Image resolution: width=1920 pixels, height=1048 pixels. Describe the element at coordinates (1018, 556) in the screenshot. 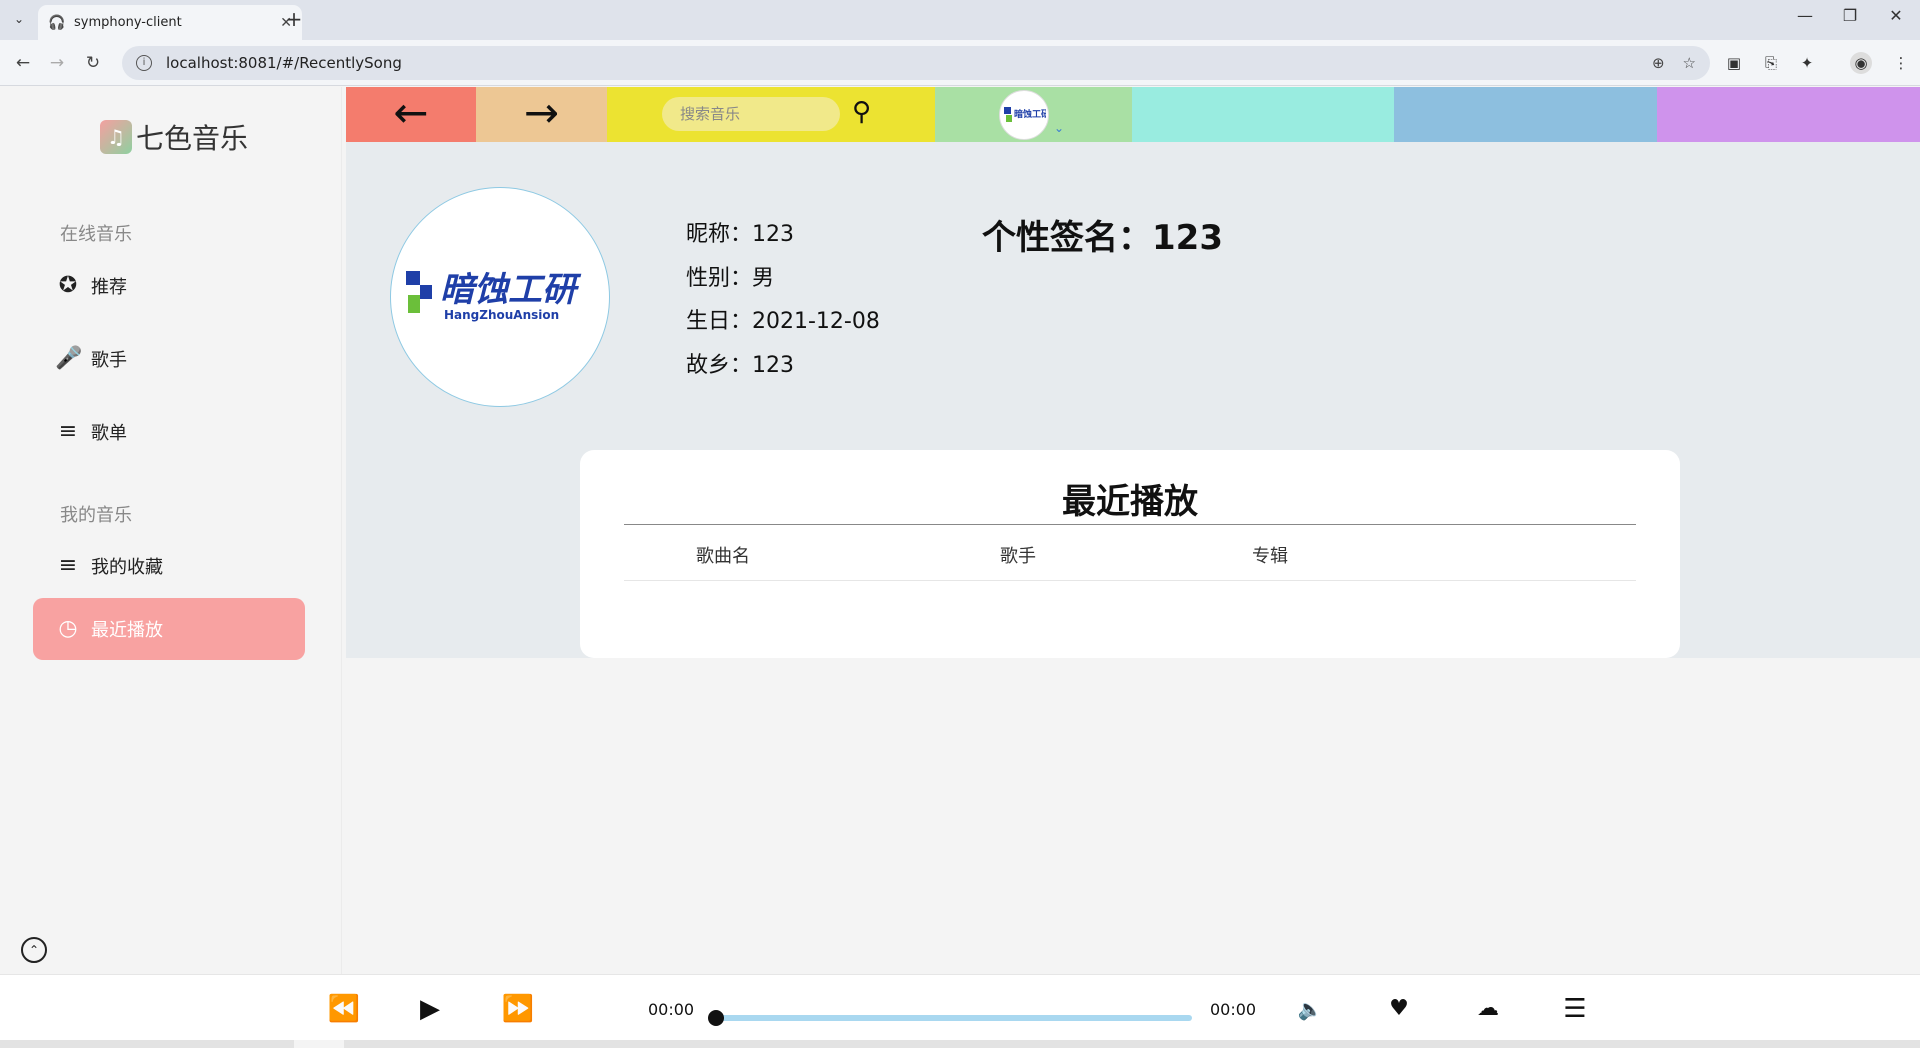

I see `column-header-singer: 歌手` at that location.